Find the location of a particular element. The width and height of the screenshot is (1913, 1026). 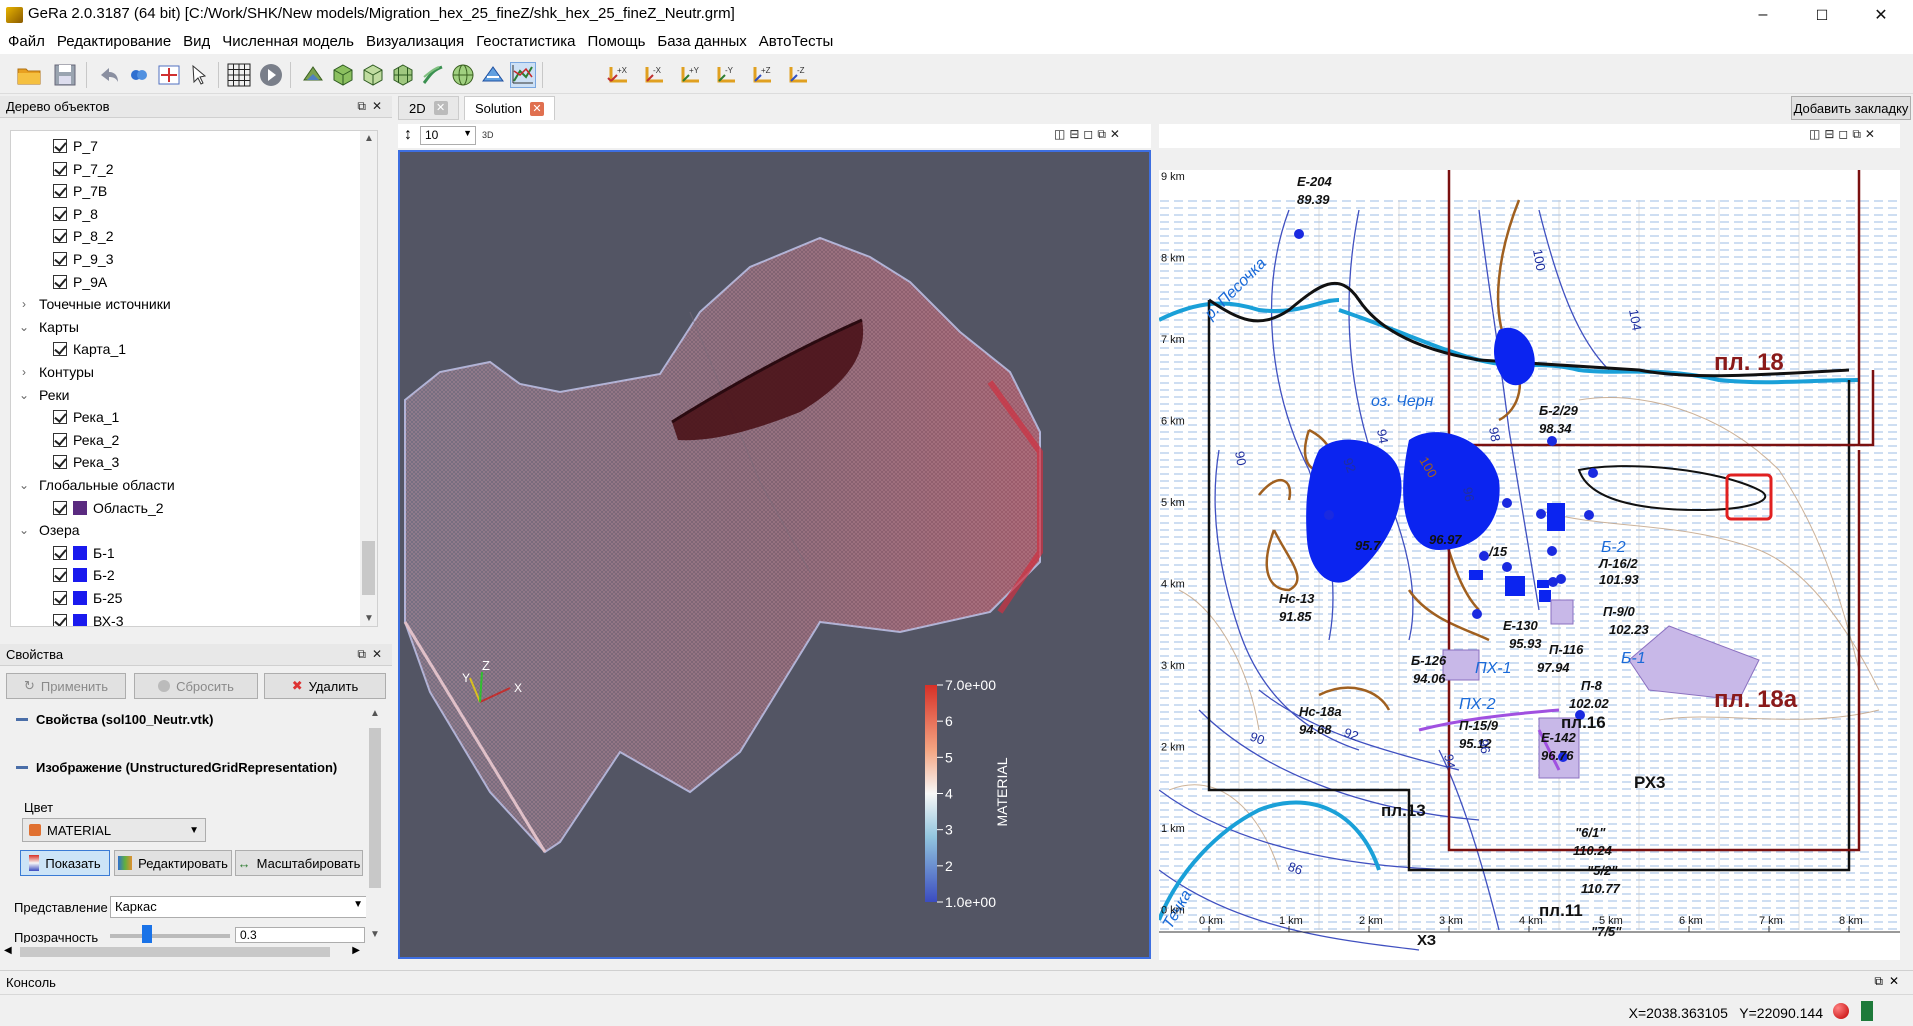

cube-green-icon is located at coordinates (343, 75).